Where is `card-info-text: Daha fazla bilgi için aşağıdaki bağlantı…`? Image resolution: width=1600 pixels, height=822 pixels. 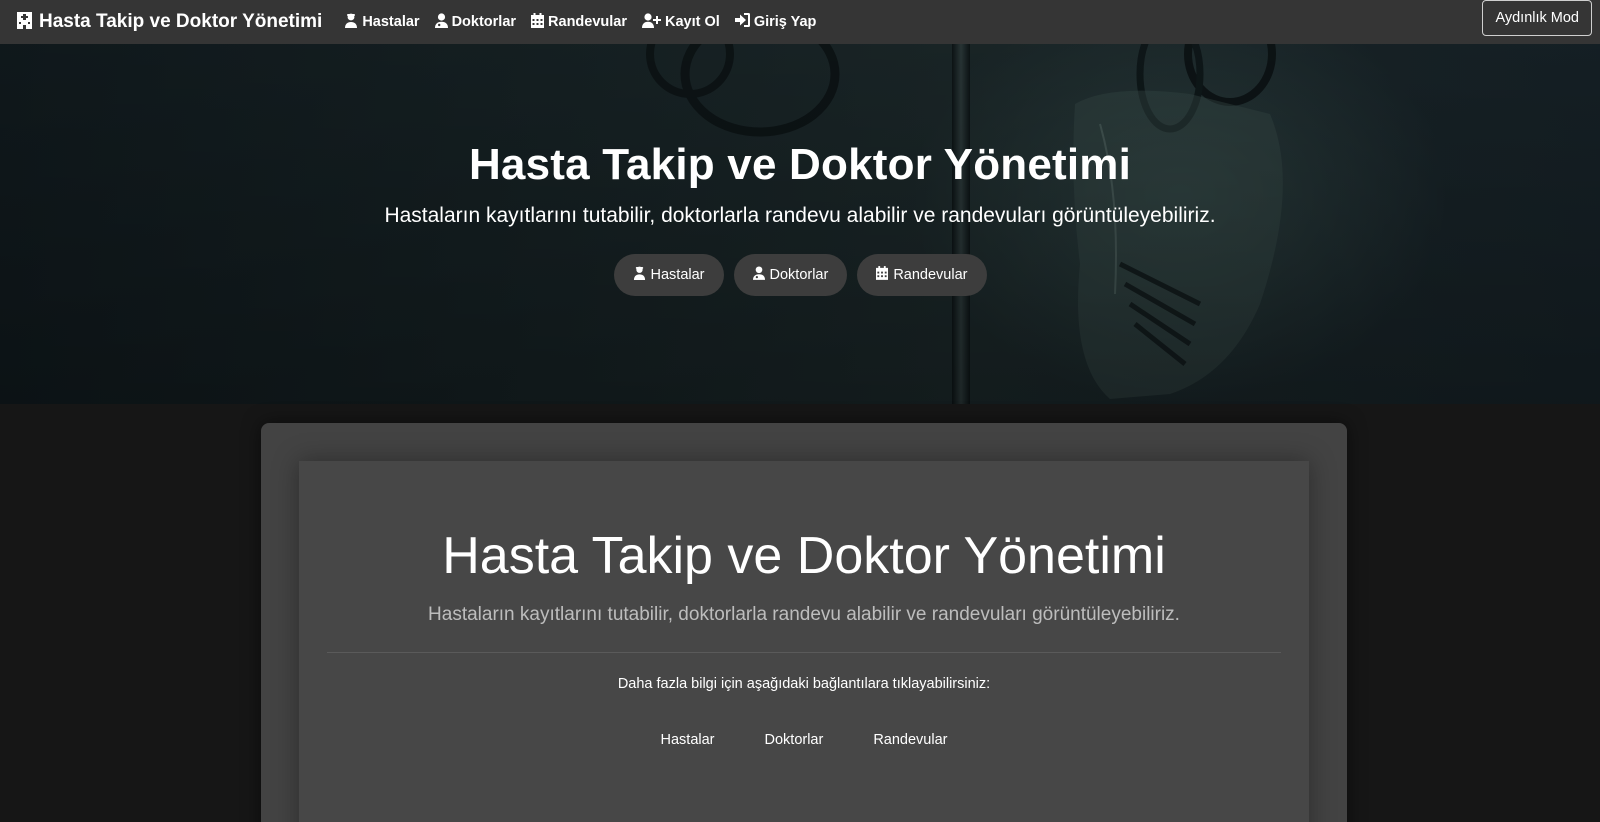 card-info-text: Daha fazla bilgi için aşağıdaki bağlantı… is located at coordinates (804, 684).